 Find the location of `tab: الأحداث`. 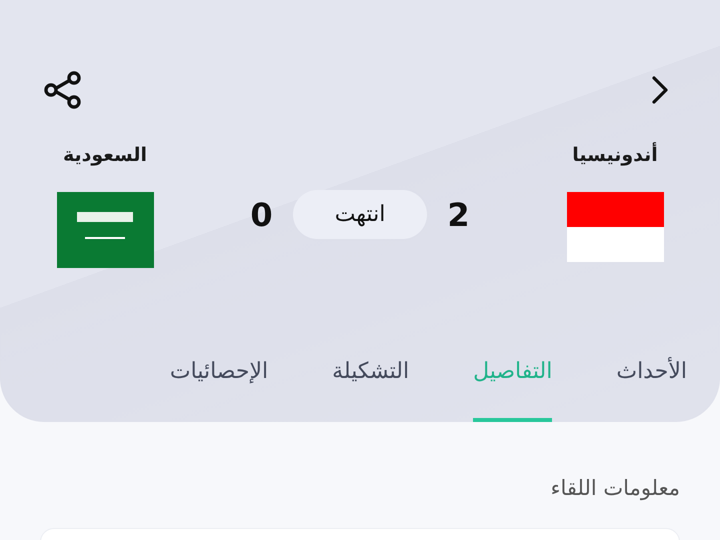

tab: الأحداث is located at coordinates (651, 384).